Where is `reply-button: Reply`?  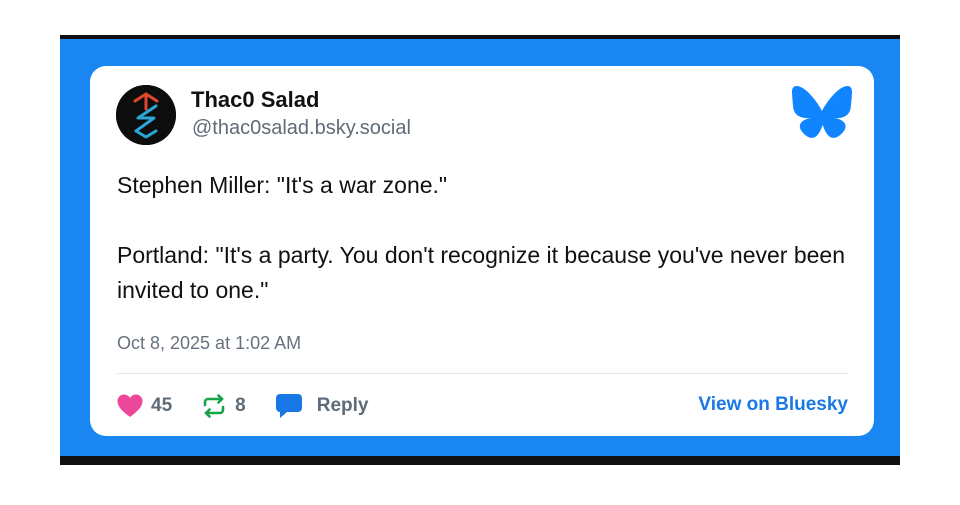 reply-button: Reply is located at coordinates (322, 406).